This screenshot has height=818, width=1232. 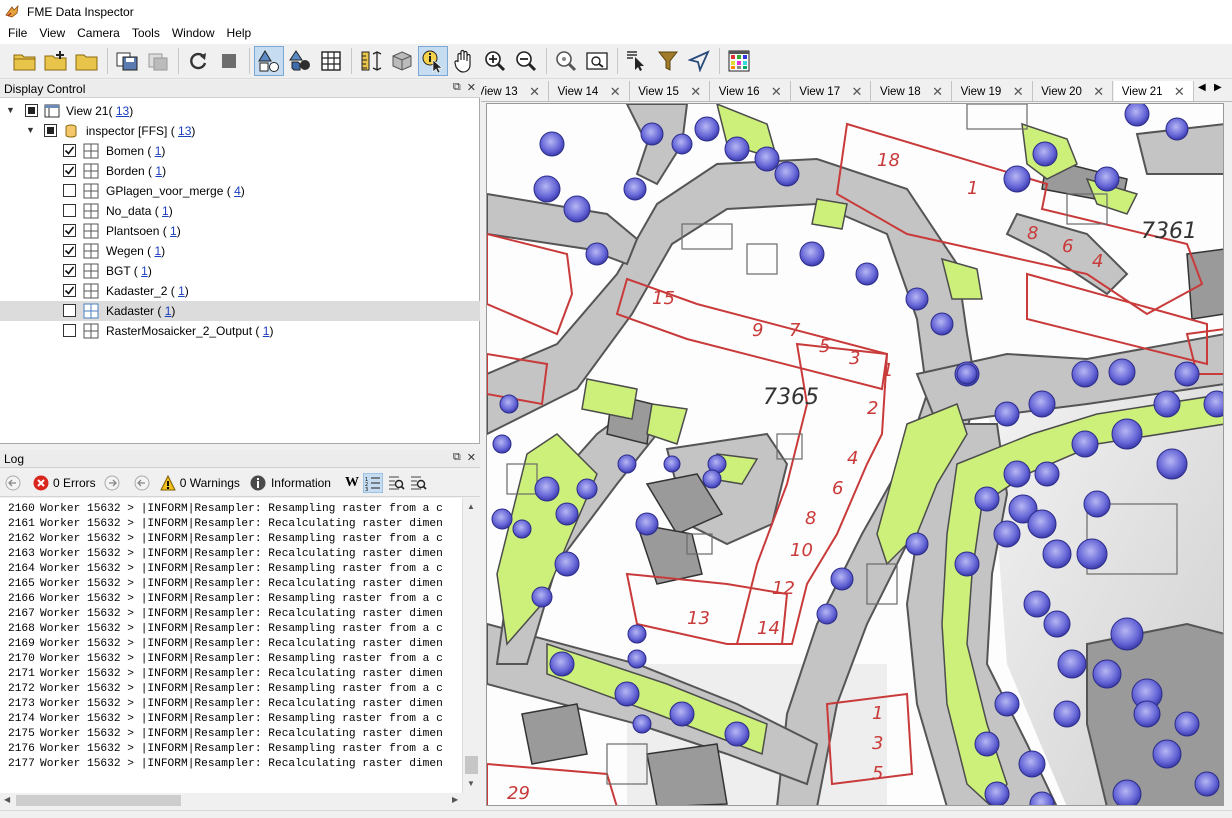 What do you see at coordinates (590, 91) in the screenshot?
I see `view-tab: View 14 ✕` at bounding box center [590, 91].